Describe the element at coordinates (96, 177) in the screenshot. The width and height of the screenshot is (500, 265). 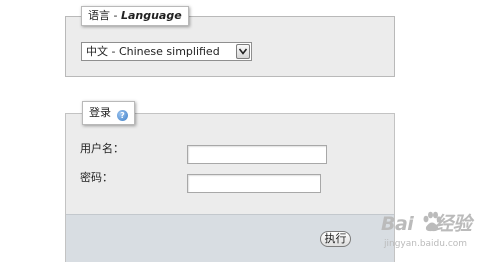
I see `password-label: 密码：` at that location.